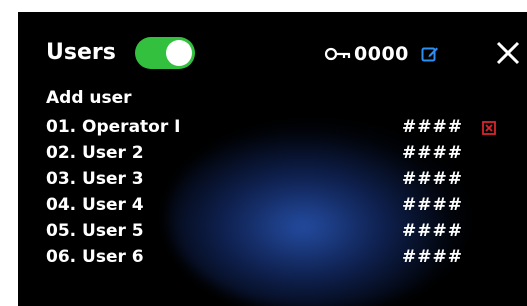  Describe the element at coordinates (89, 98) in the screenshot. I see `add-user-button: Add user` at that location.